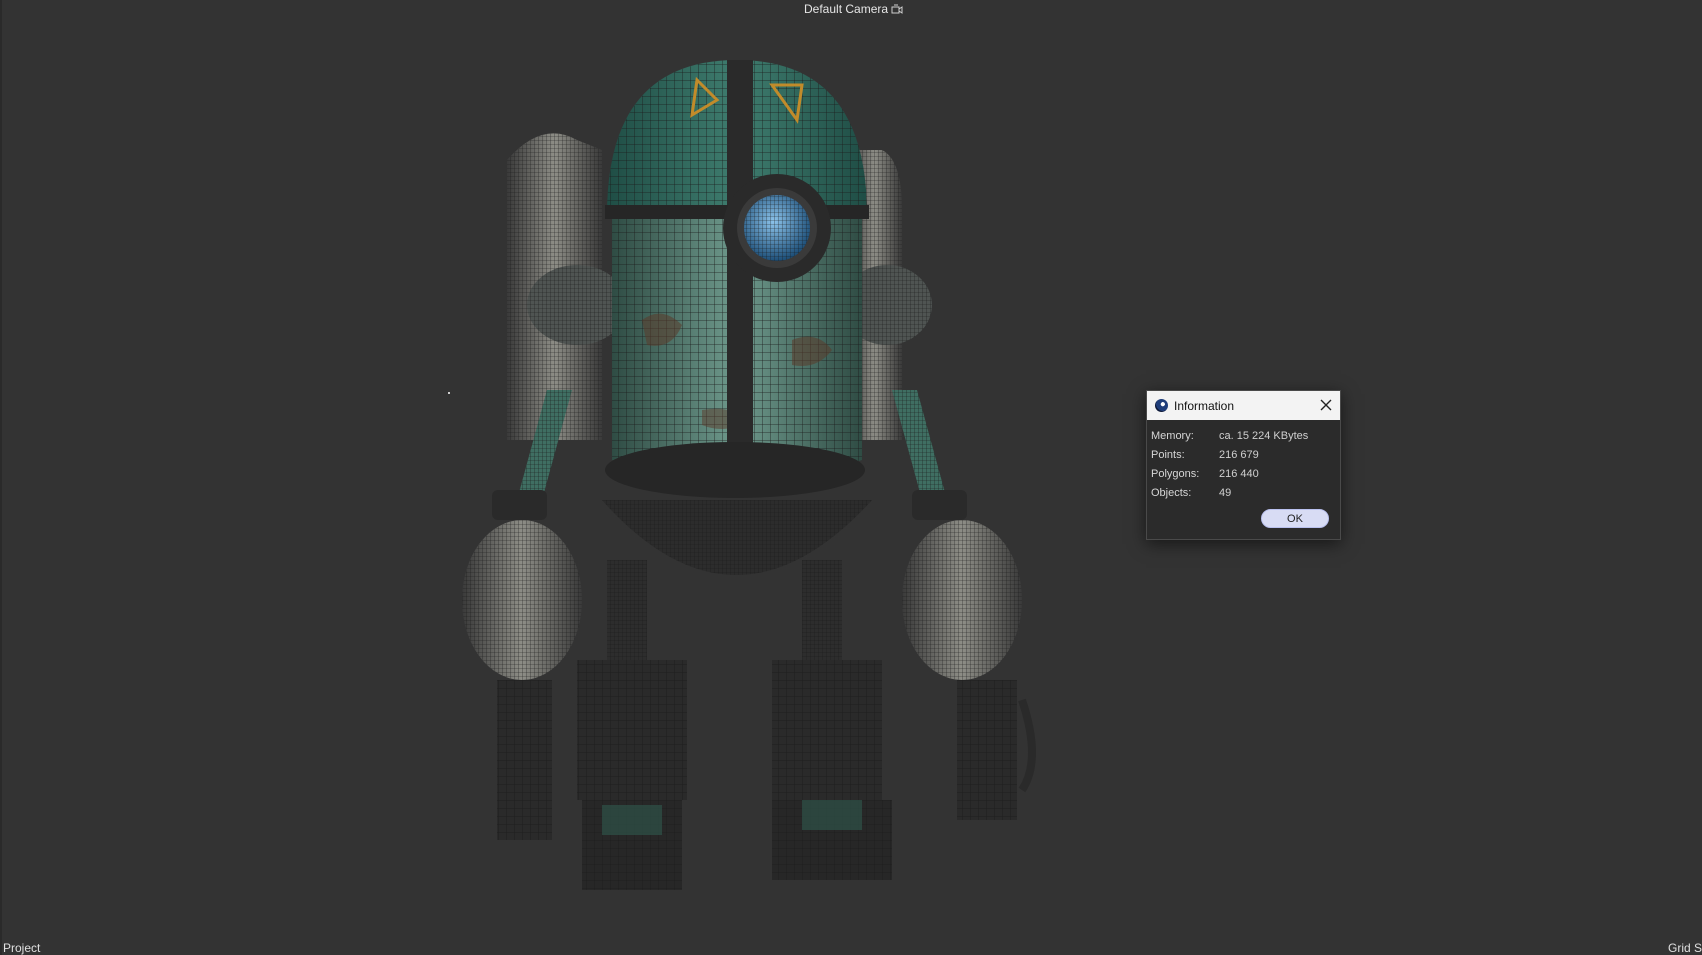 The width and height of the screenshot is (1702, 955). What do you see at coordinates (1161, 405) in the screenshot?
I see `cinema4d-logo-icon` at bounding box center [1161, 405].